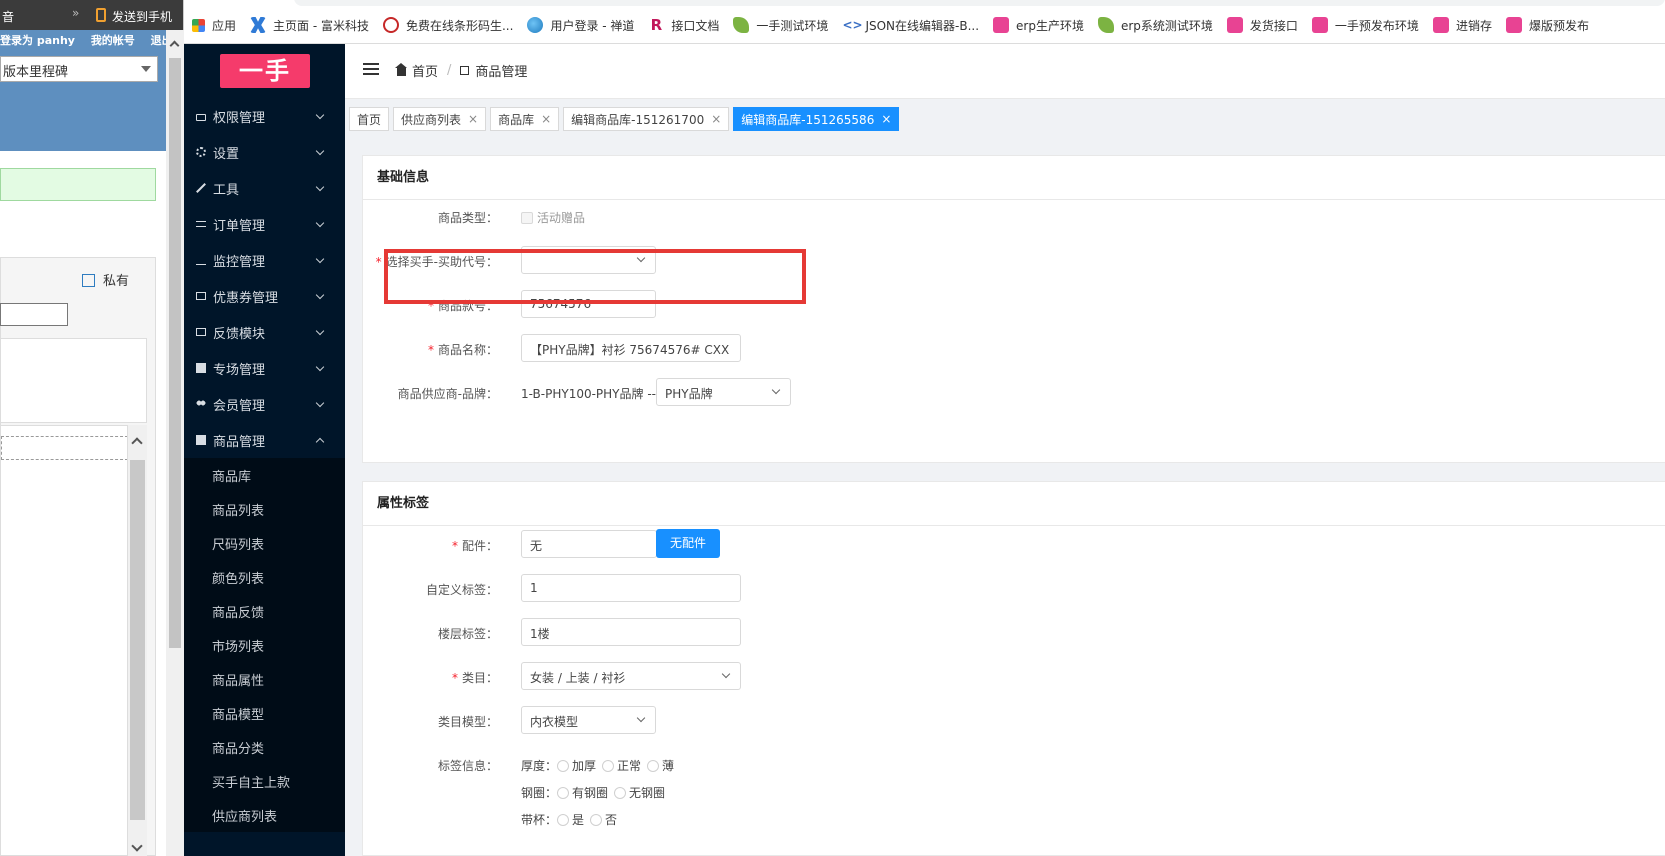 The image size is (1665, 856). What do you see at coordinates (264, 224) in the screenshot?
I see `sidebar-menu-item: 订单管理` at bounding box center [264, 224].